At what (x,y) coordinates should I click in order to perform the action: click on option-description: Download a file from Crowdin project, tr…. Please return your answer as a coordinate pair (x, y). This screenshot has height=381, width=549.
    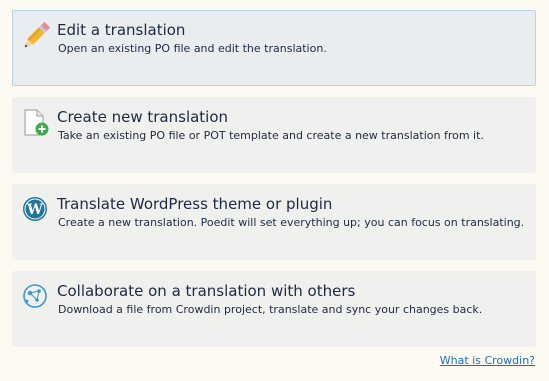
    Looking at the image, I should click on (270, 309).